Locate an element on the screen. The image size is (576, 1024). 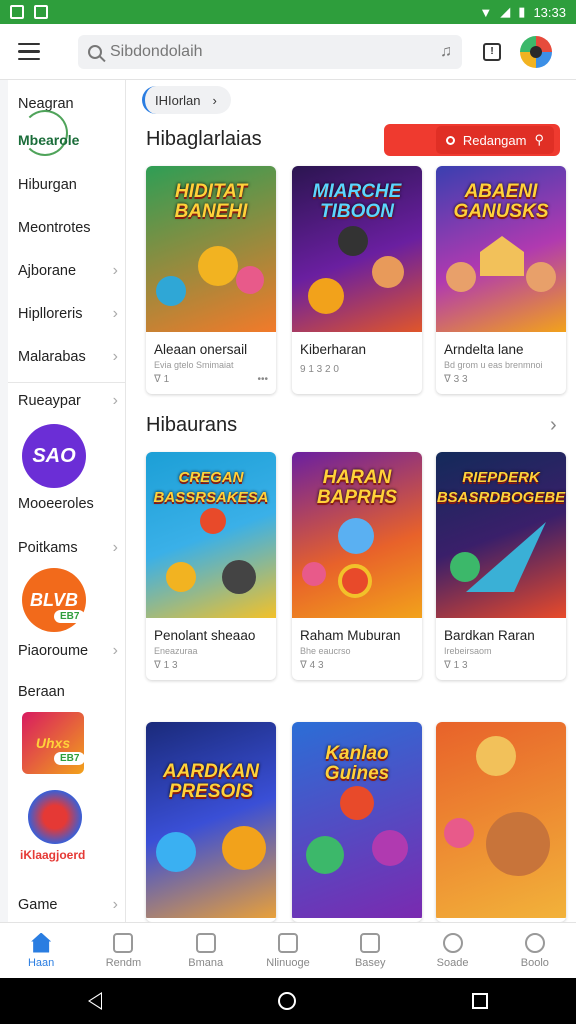
shield-logo-label: iKlaagjoerd is located at coordinates (53, 855).